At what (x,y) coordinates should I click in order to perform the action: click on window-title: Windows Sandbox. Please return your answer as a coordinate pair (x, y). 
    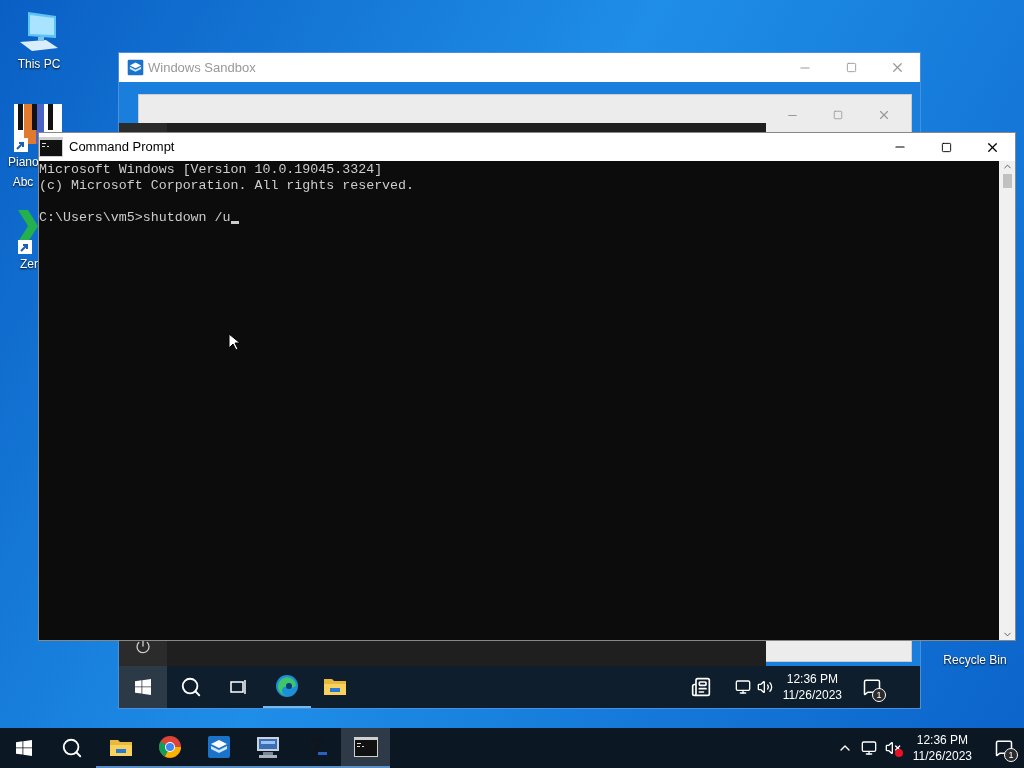
    Looking at the image, I should click on (202, 67).